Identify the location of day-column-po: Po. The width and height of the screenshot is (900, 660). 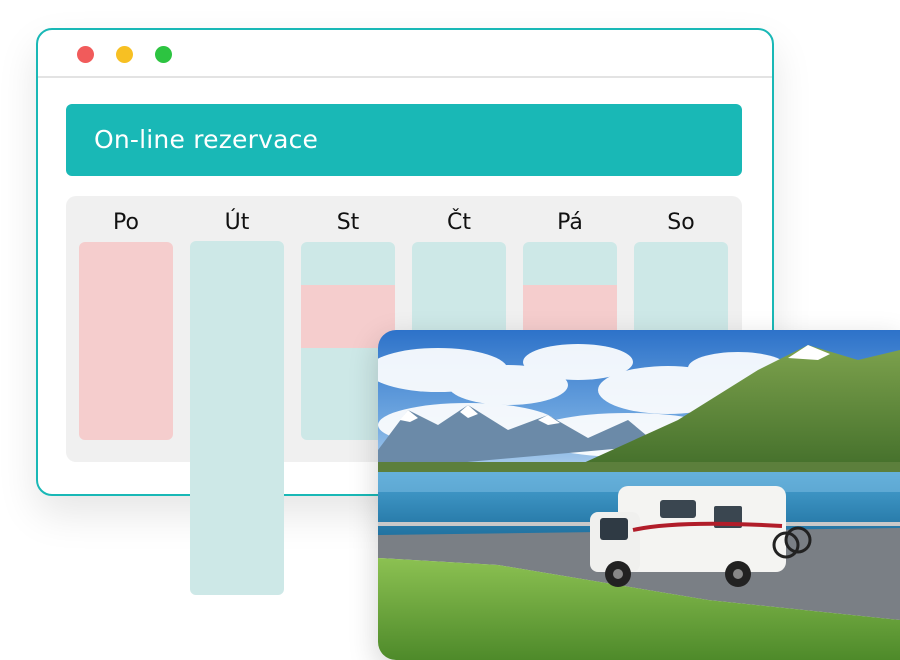
(126, 329).